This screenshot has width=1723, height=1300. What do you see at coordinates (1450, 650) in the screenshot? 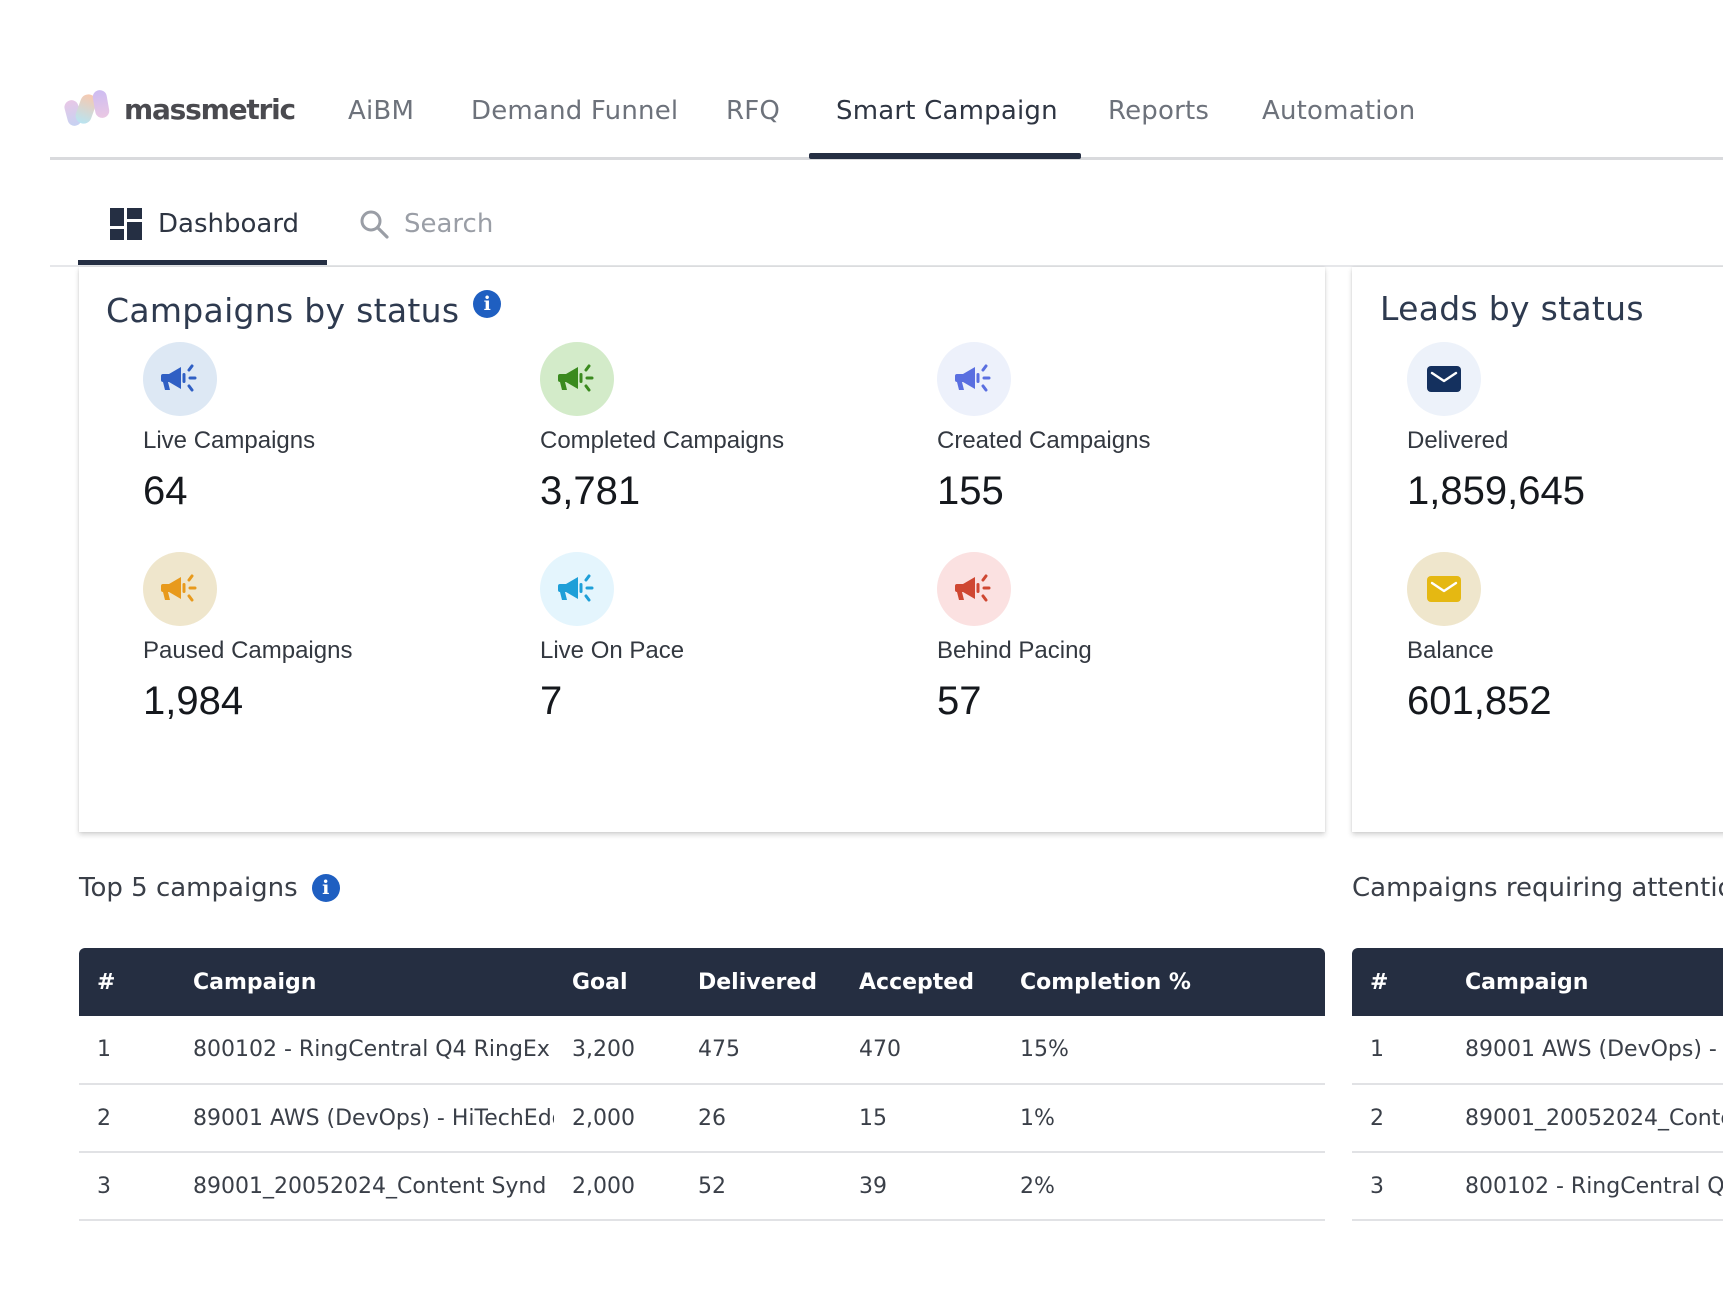
I see `stat-label: Balance` at bounding box center [1450, 650].